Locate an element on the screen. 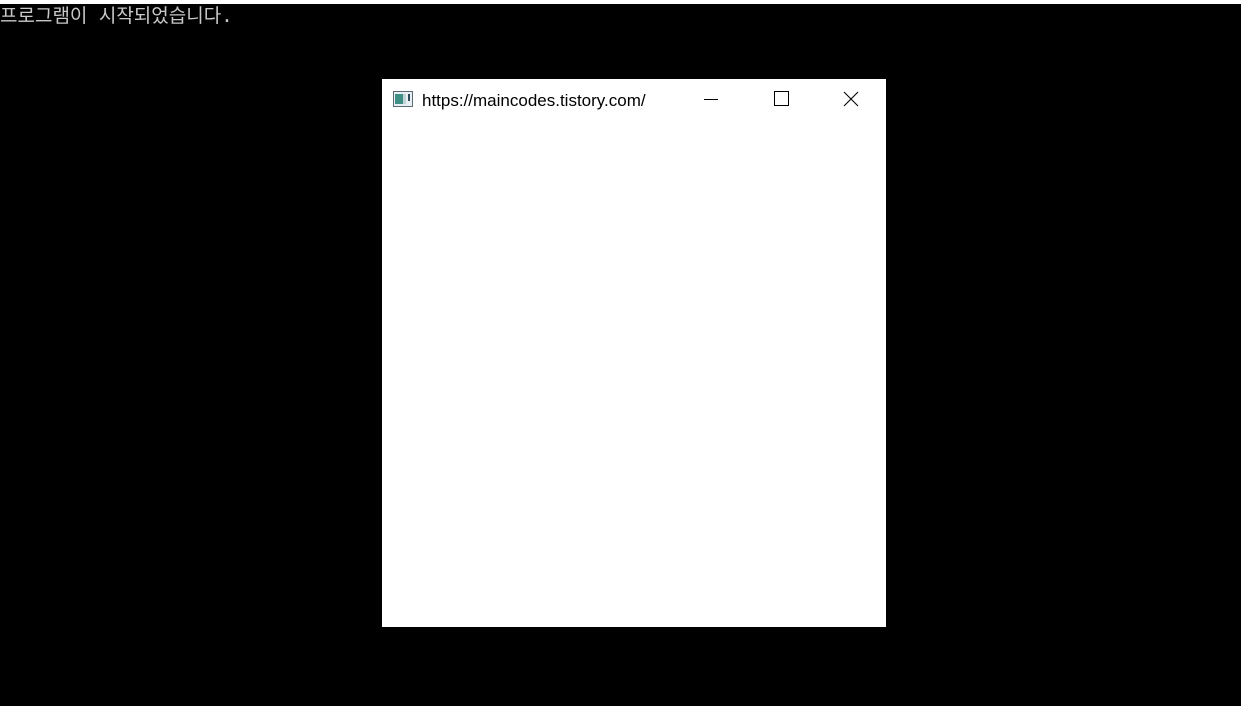 The image size is (1241, 706). maximize-icon is located at coordinates (781, 101).